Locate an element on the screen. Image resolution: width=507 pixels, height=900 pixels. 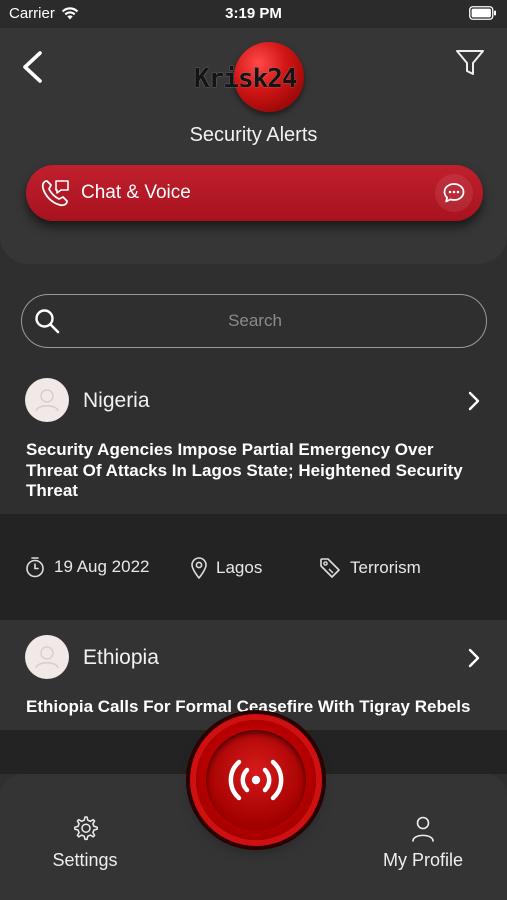
chat-bubble-button is located at coordinates (454, 193).